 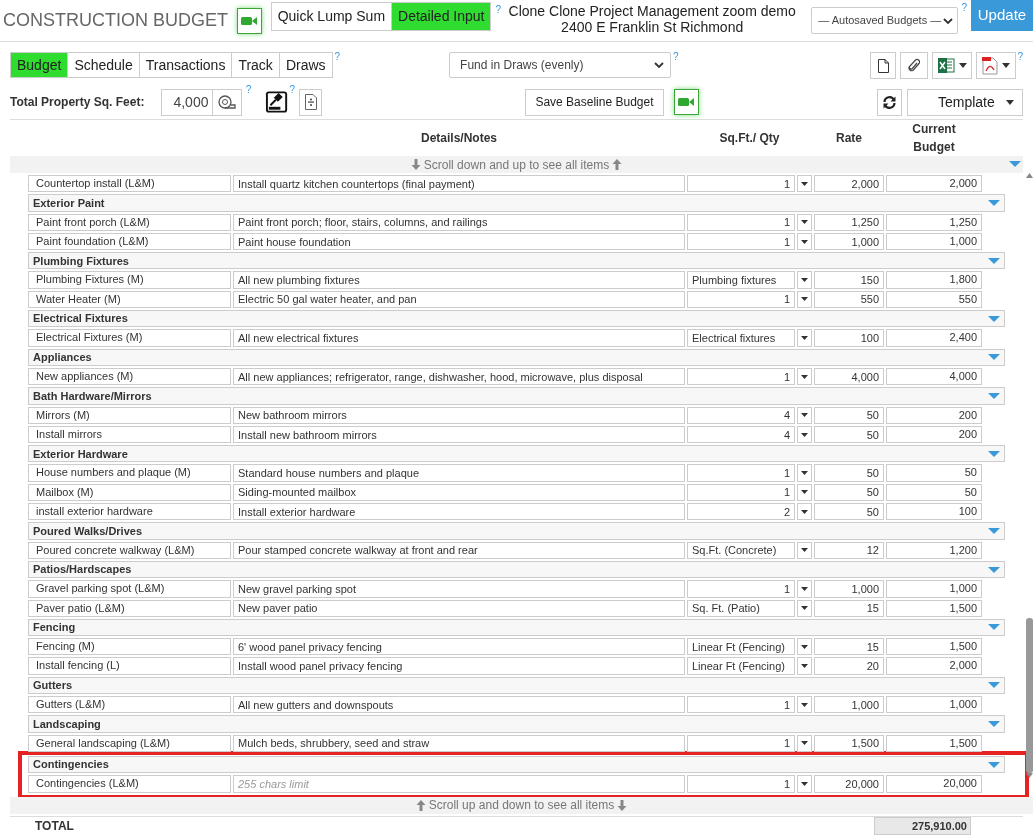 What do you see at coordinates (516, 724) in the screenshot?
I see `category-row: Landscaping` at bounding box center [516, 724].